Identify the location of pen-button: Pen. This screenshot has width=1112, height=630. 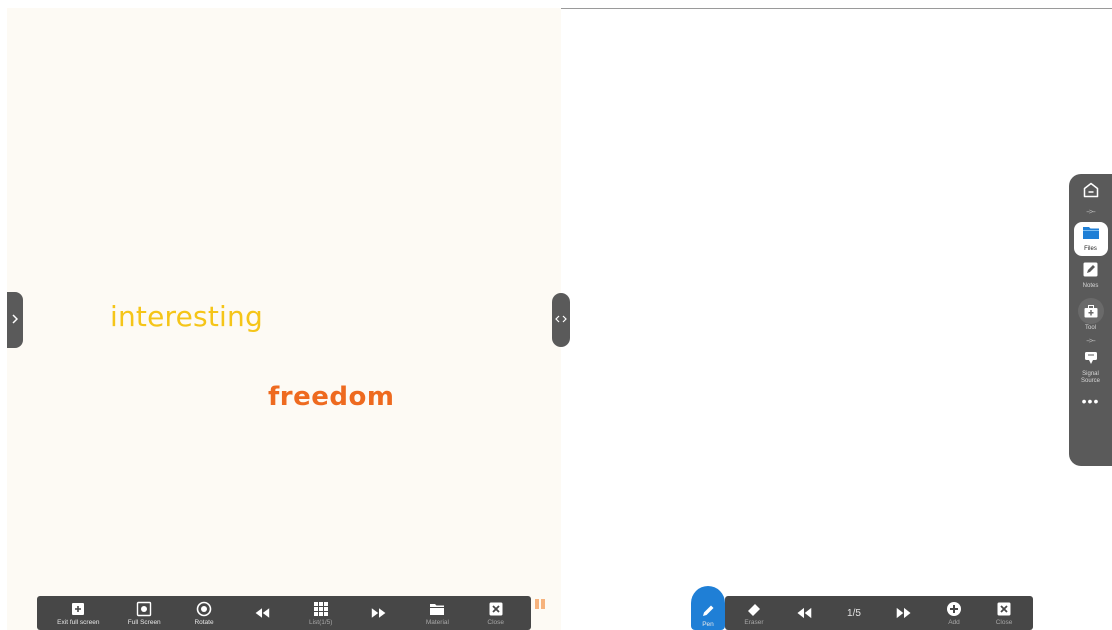
(708, 608).